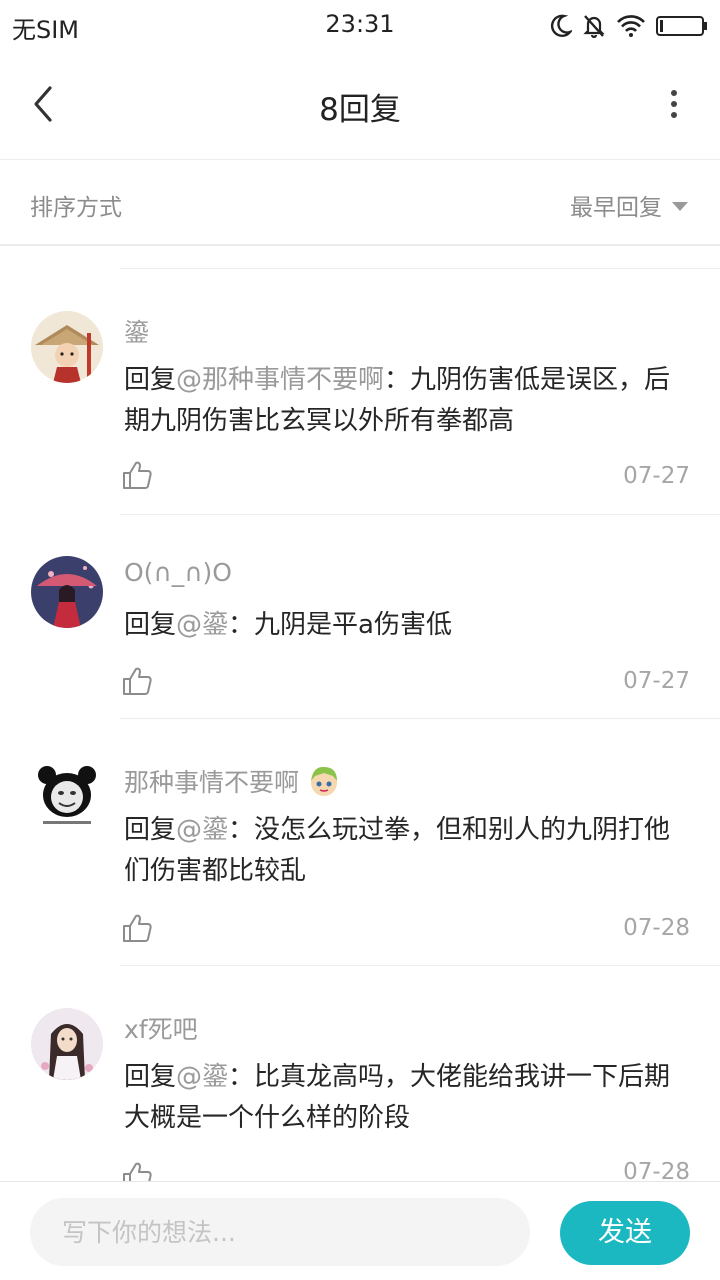 This screenshot has width=720, height=1280. What do you see at coordinates (360, 203) in the screenshot?
I see `sort-bar: 排序方式 最早回复` at bounding box center [360, 203].